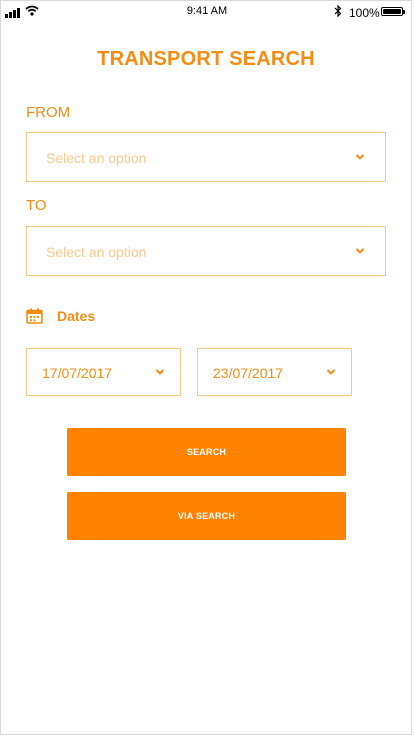 The height and width of the screenshot is (737, 414). What do you see at coordinates (248, 373) in the screenshot?
I see `end-date-value: 23/07/2017` at bounding box center [248, 373].